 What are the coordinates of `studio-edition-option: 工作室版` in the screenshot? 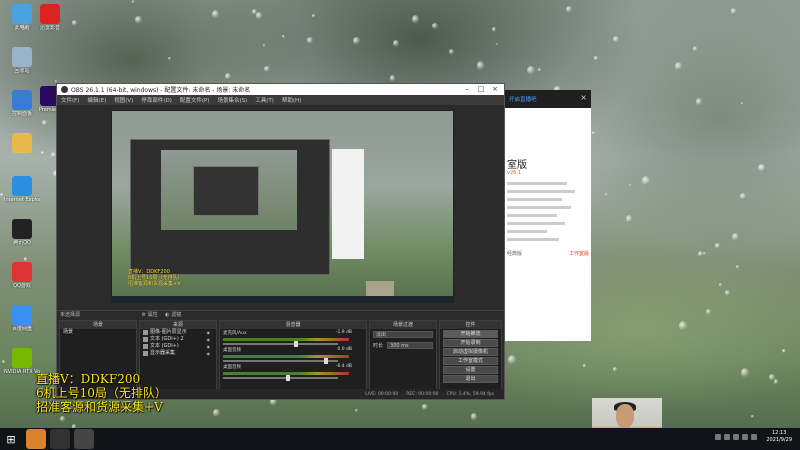 It's located at (579, 253).